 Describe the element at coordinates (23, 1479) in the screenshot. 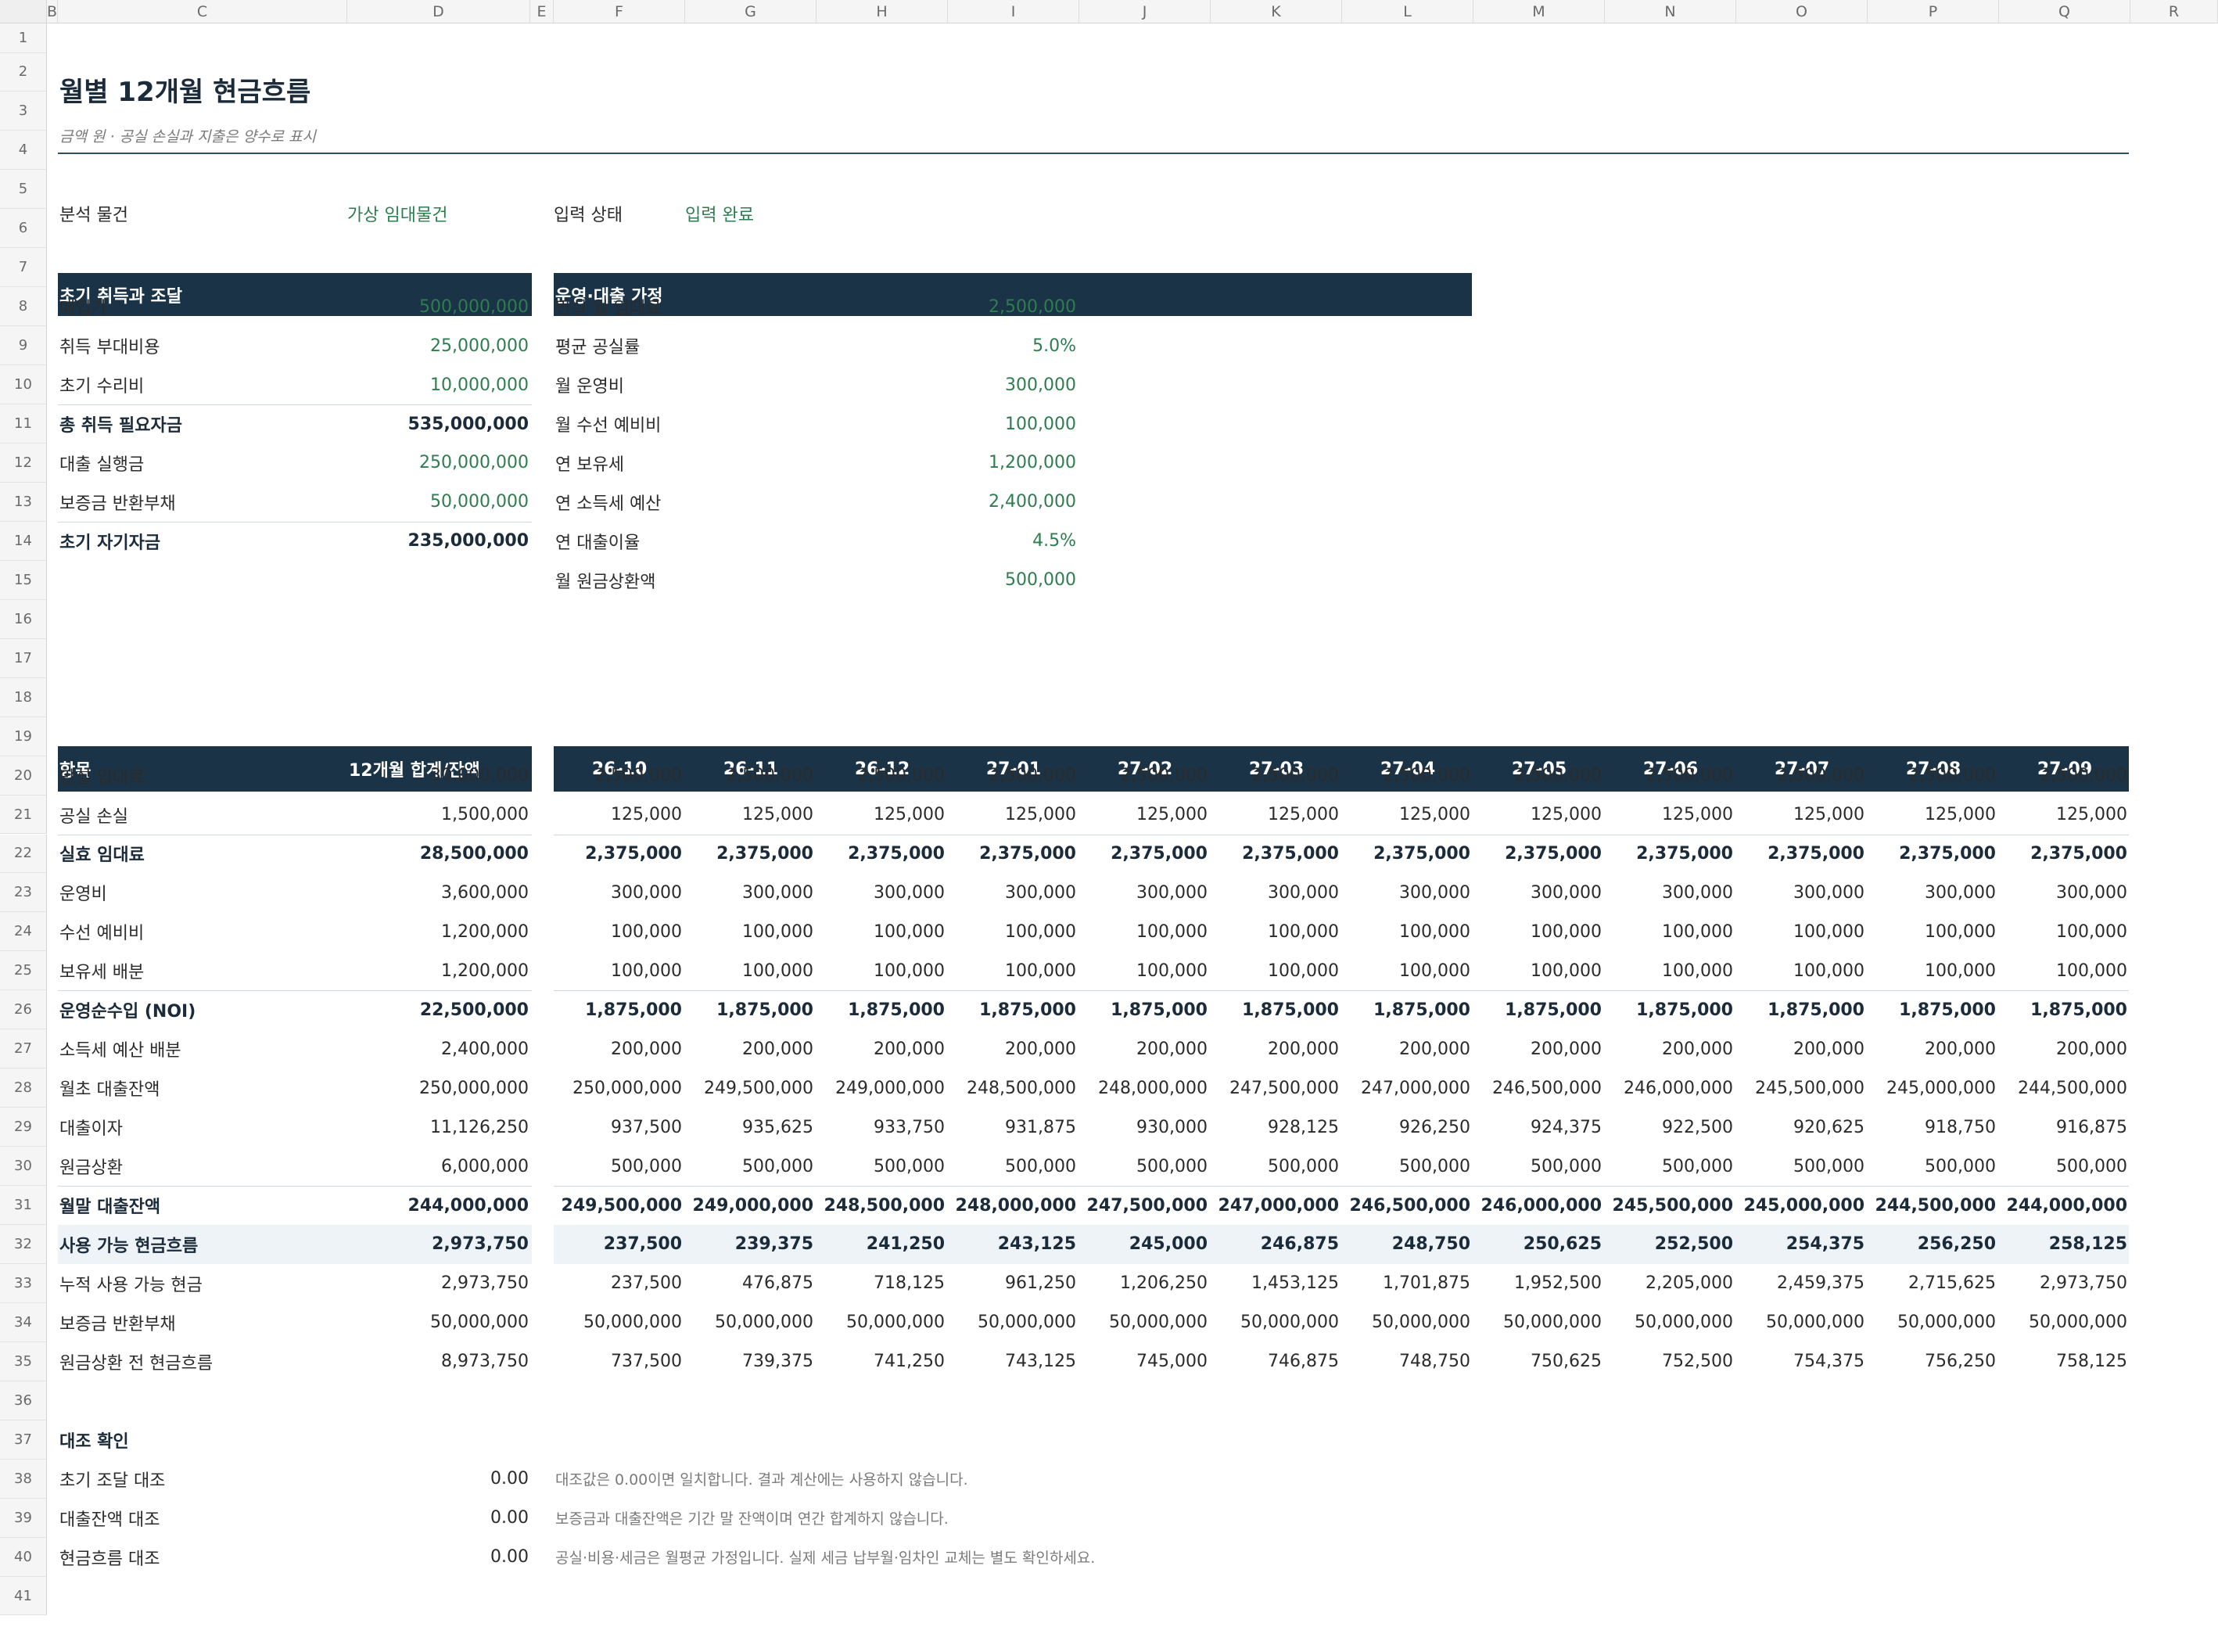

I see `row-header-38: 38` at that location.